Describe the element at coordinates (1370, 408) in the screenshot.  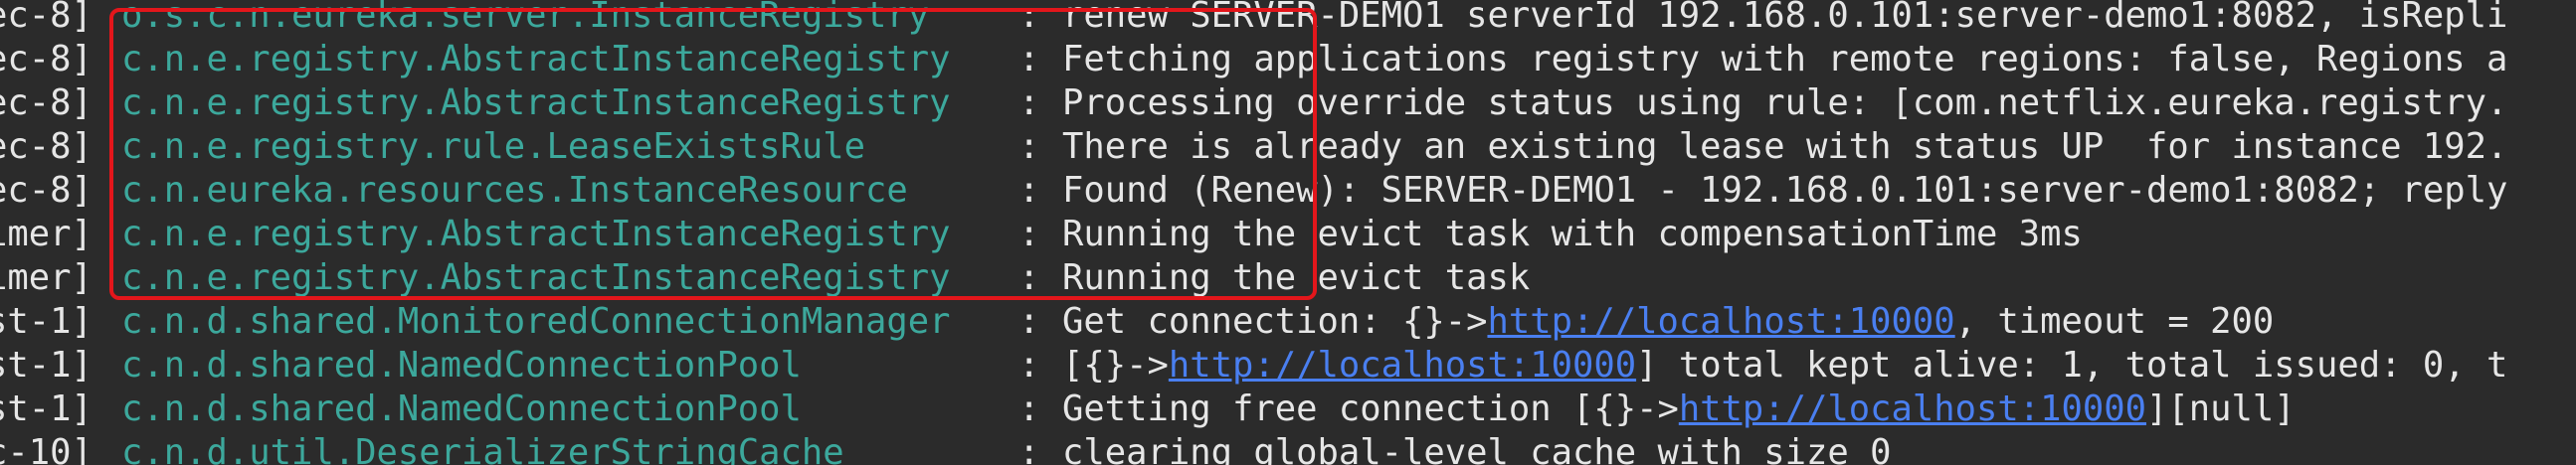
I see `message-text: Getting free connection [{}->` at that location.